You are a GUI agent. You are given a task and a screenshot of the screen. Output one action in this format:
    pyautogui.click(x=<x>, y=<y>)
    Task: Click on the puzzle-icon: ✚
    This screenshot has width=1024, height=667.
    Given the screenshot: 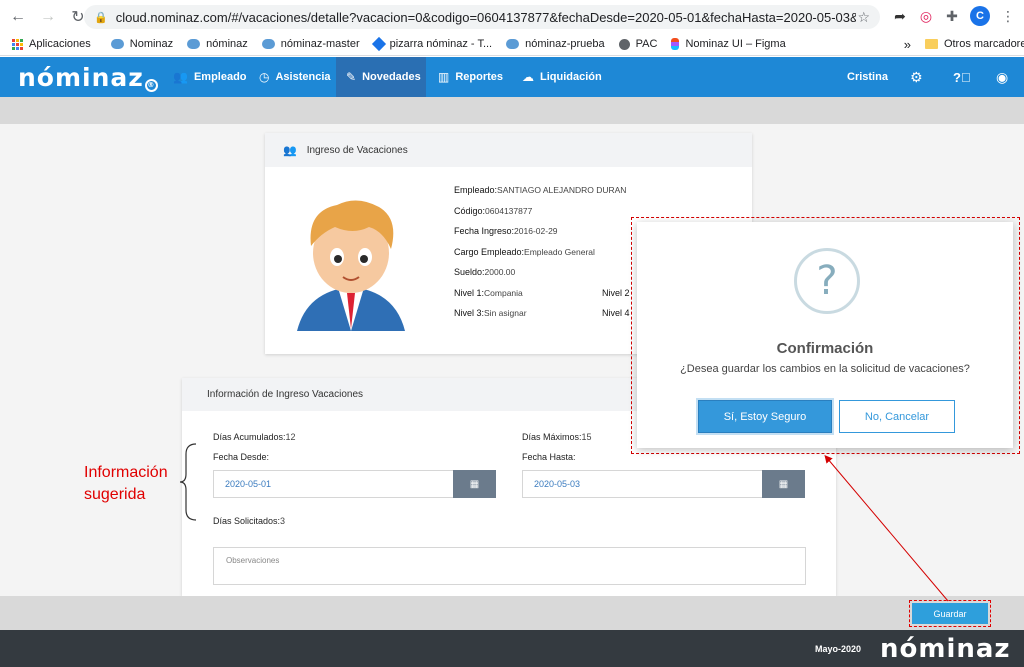 What is the action you would take?
    pyautogui.click(x=952, y=16)
    